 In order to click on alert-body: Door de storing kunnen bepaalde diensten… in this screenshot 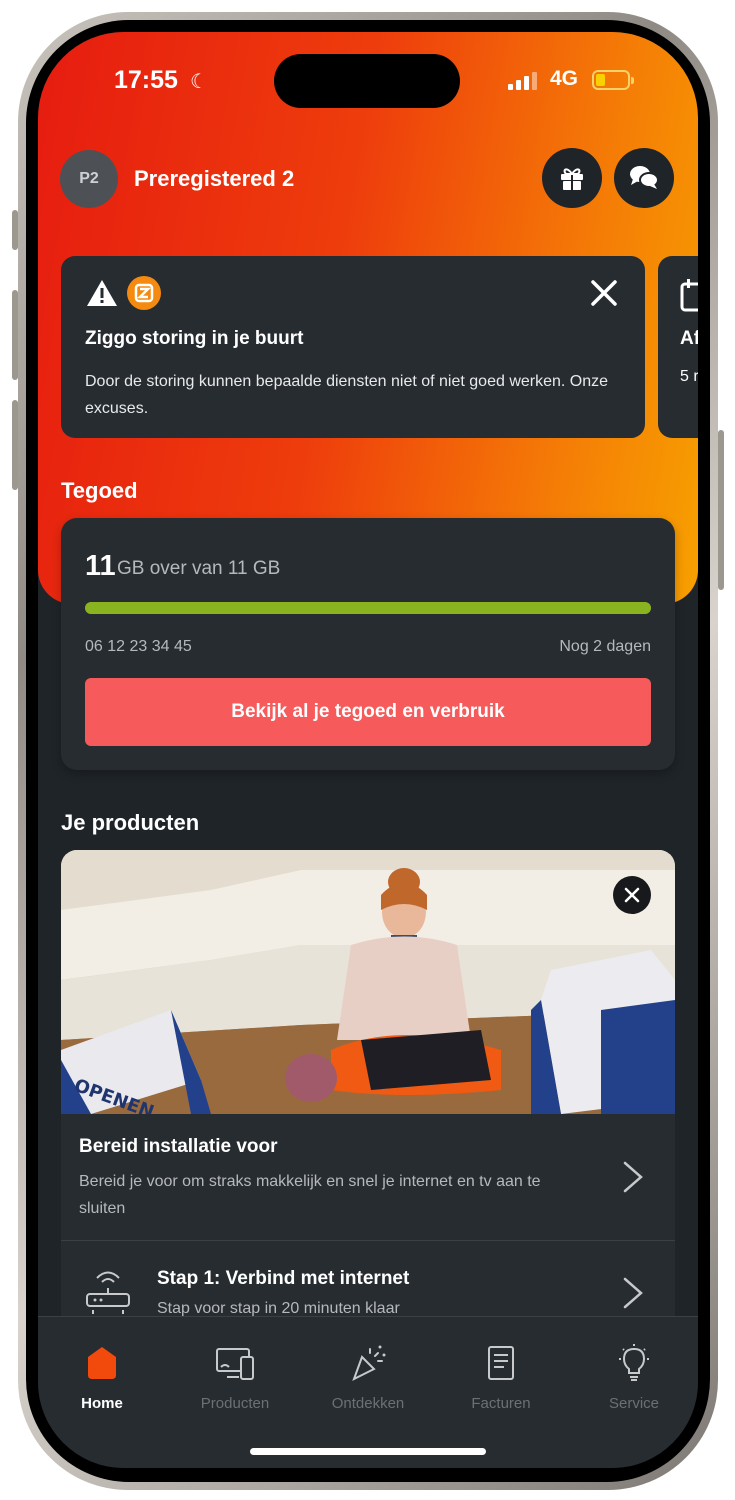, I will do `click(347, 395)`.